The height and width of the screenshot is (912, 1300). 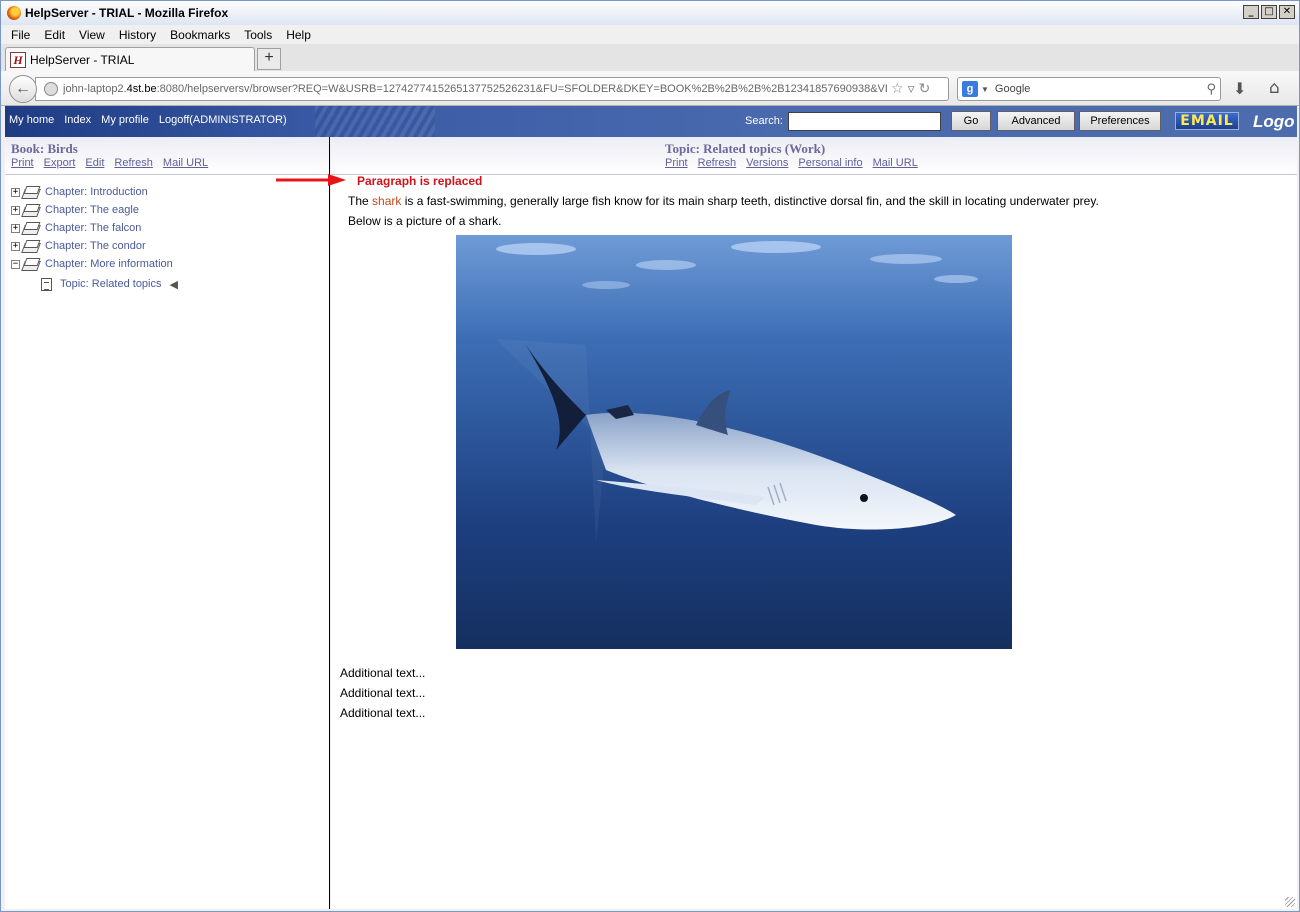 I want to click on tree-item-label: Chapter: The eagle, so click(x=92, y=210).